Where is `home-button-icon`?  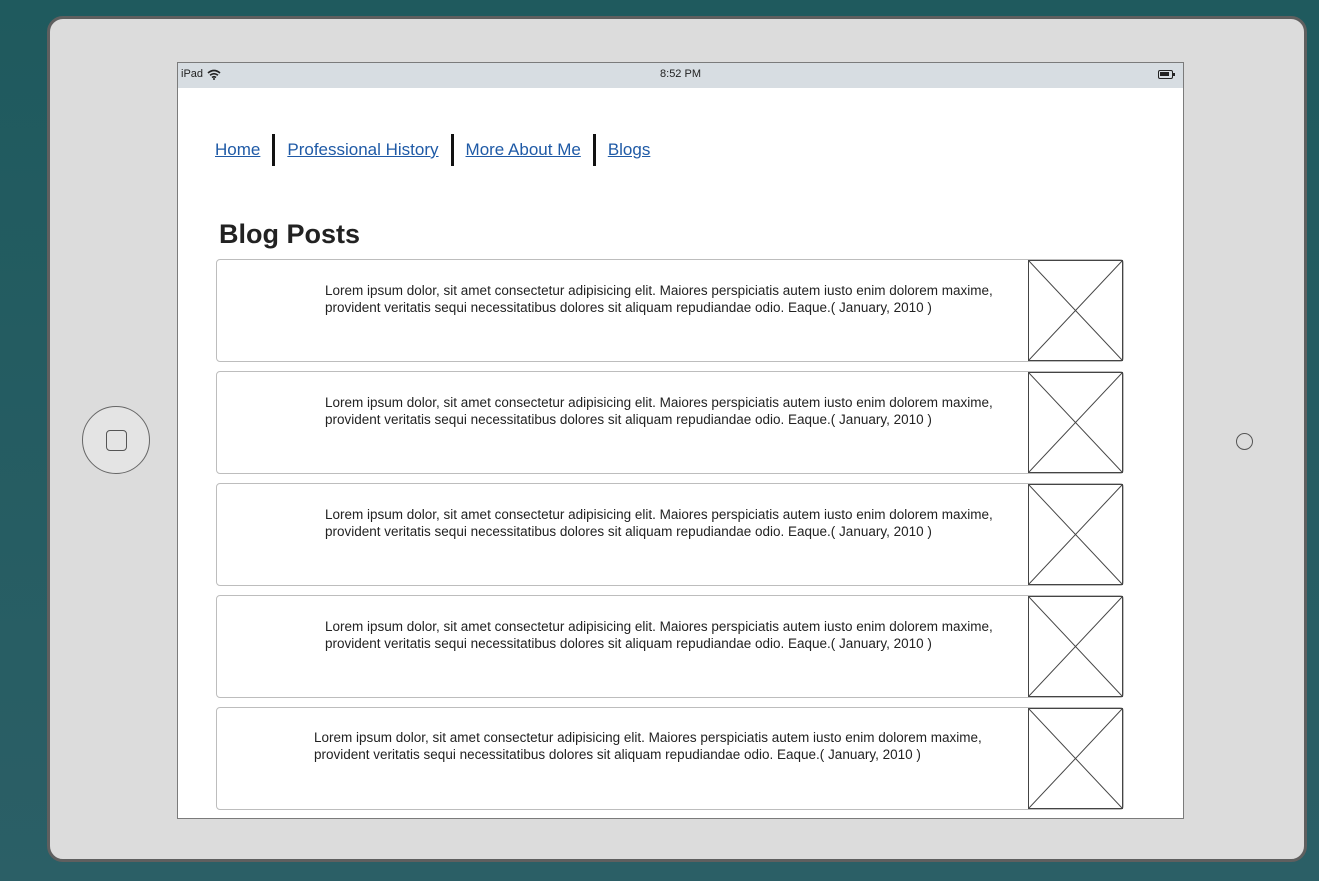
home-button-icon is located at coordinates (116, 440).